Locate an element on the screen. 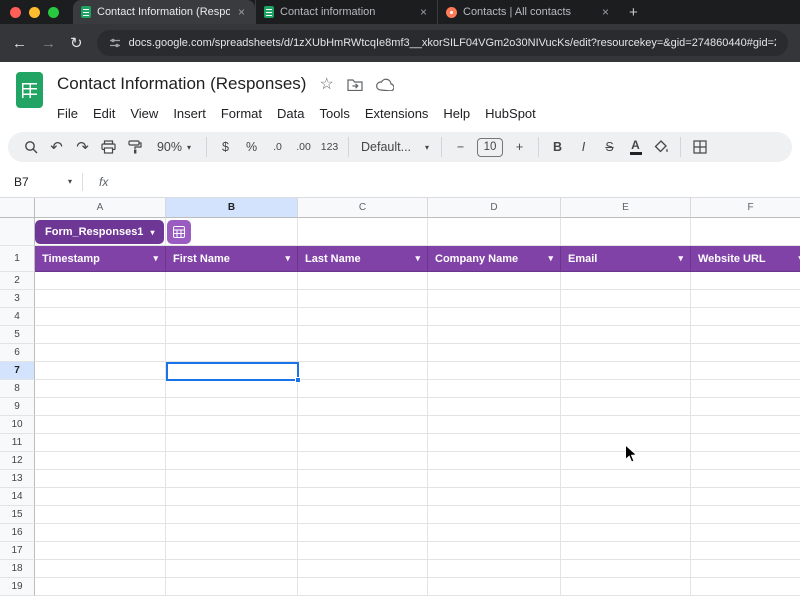 The height and width of the screenshot is (600, 800). cell-F17 is located at coordinates (745, 551).